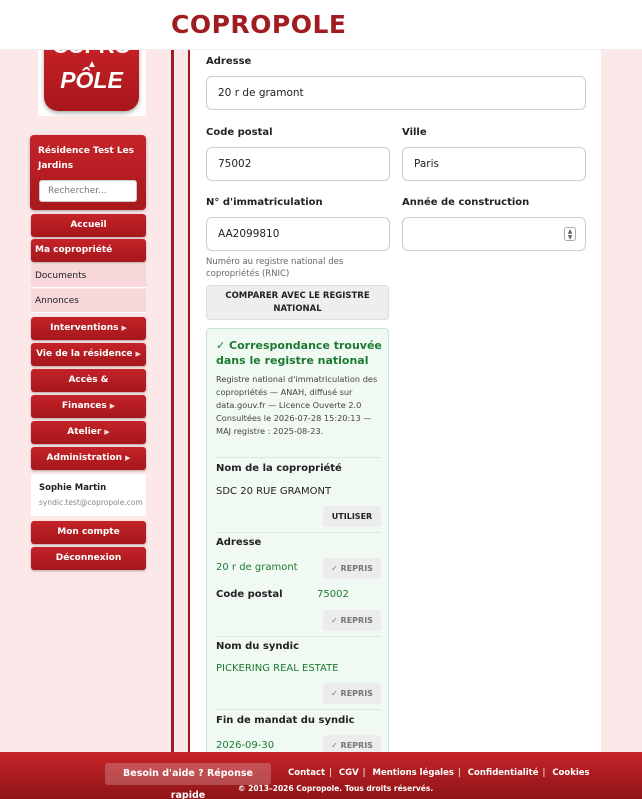 This screenshot has width=642, height=799. I want to click on address-label: Adresse, so click(229, 61).